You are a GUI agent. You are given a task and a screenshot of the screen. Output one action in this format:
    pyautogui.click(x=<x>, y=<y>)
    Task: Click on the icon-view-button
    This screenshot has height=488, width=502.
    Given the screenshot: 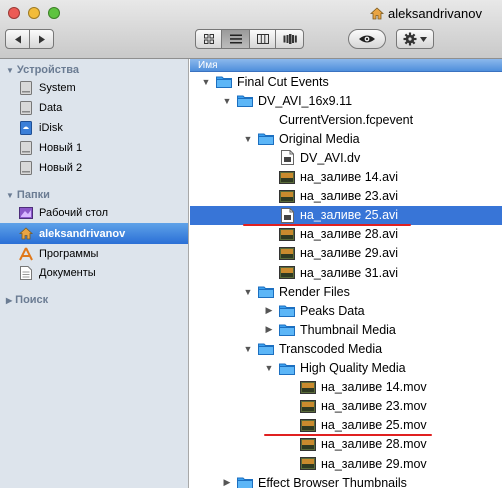 What is the action you would take?
    pyautogui.click(x=208, y=39)
    